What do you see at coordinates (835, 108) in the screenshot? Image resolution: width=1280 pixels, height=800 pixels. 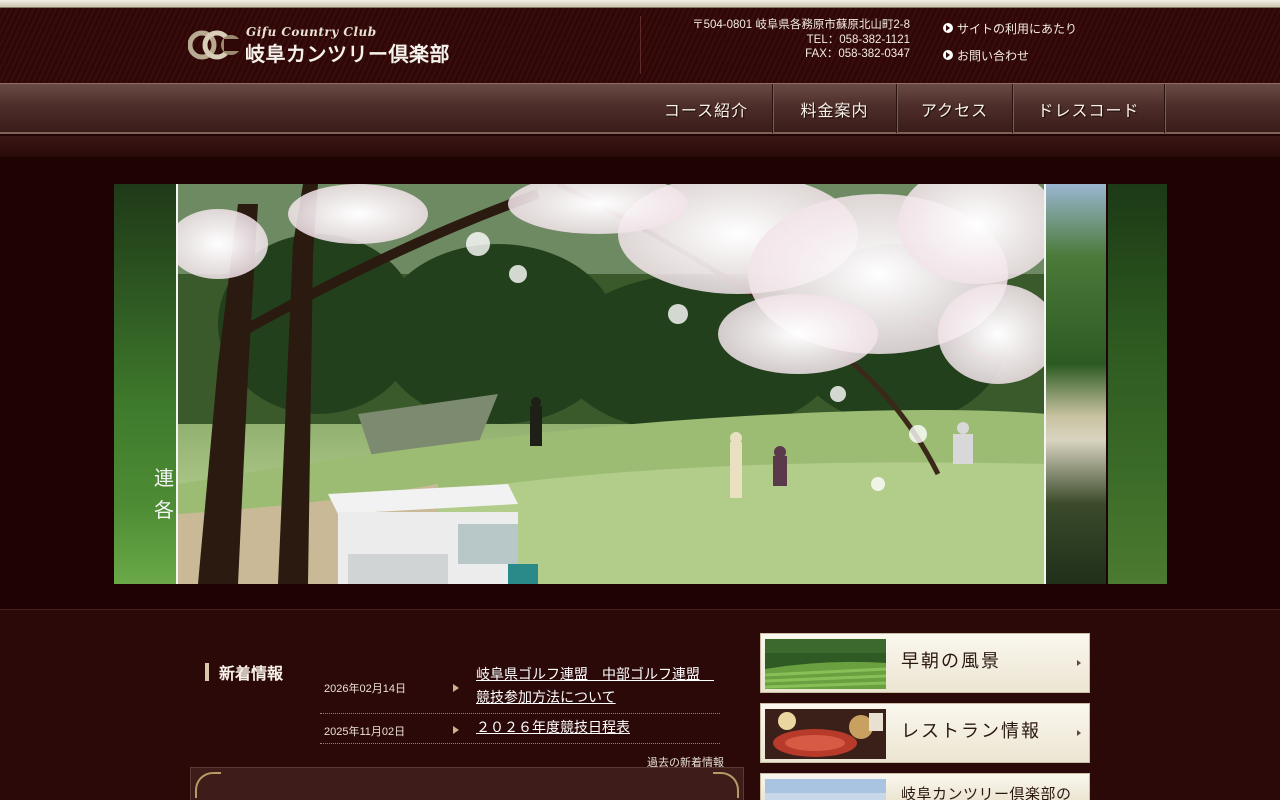 I see `nav-fees: 料金案内` at bounding box center [835, 108].